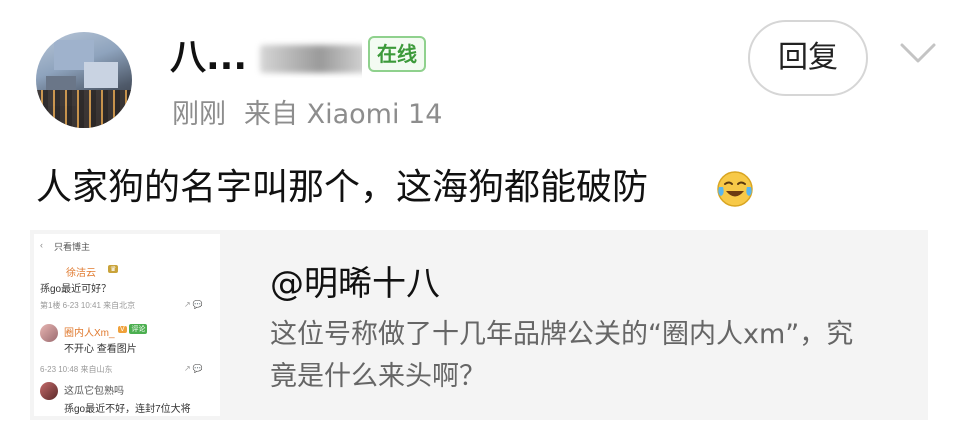 This screenshot has width=960, height=448. Describe the element at coordinates (918, 53) in the screenshot. I see `chevron-down-icon` at that location.